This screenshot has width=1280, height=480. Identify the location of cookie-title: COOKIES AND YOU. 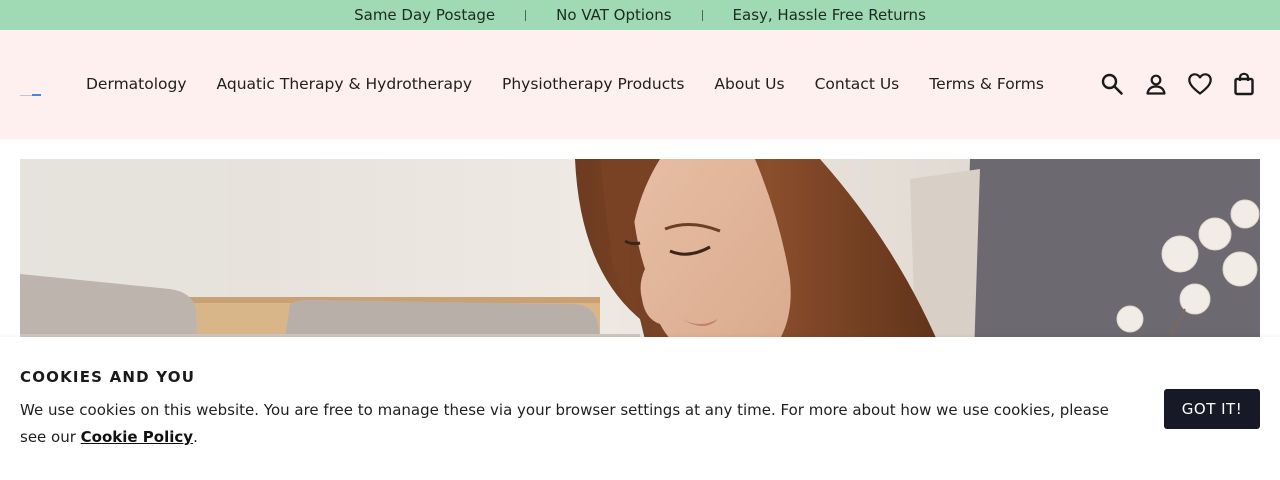
(108, 377).